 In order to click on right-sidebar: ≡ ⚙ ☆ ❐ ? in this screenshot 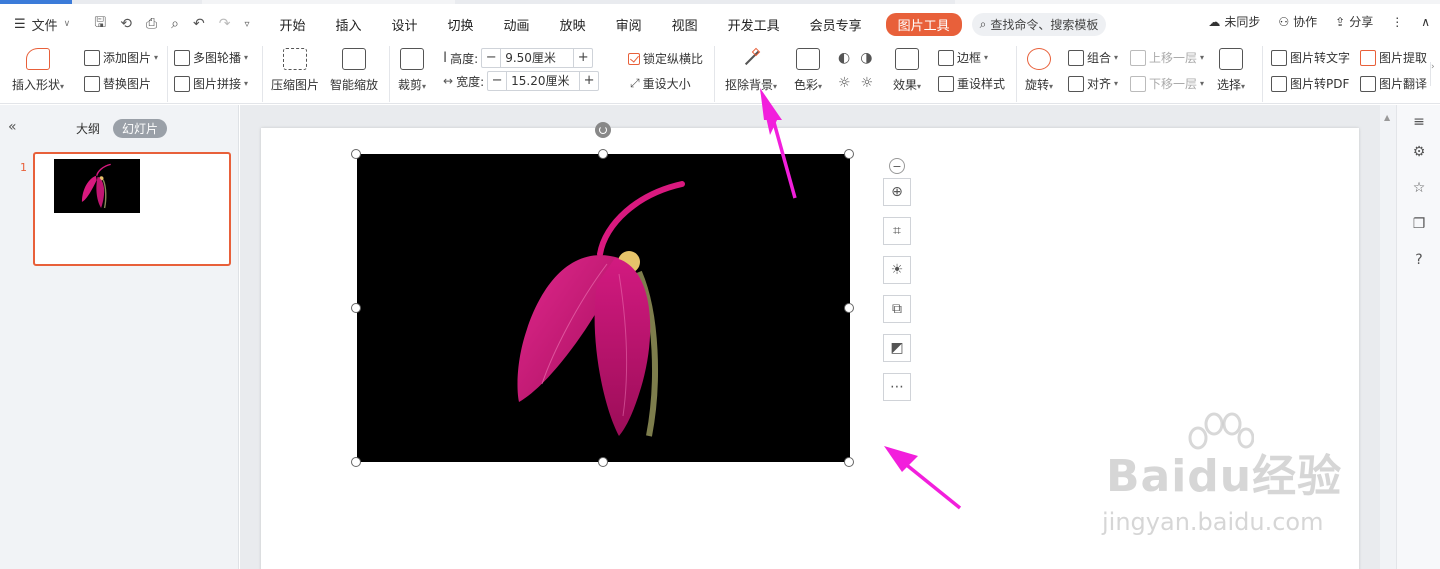, I will do `click(1418, 337)`.